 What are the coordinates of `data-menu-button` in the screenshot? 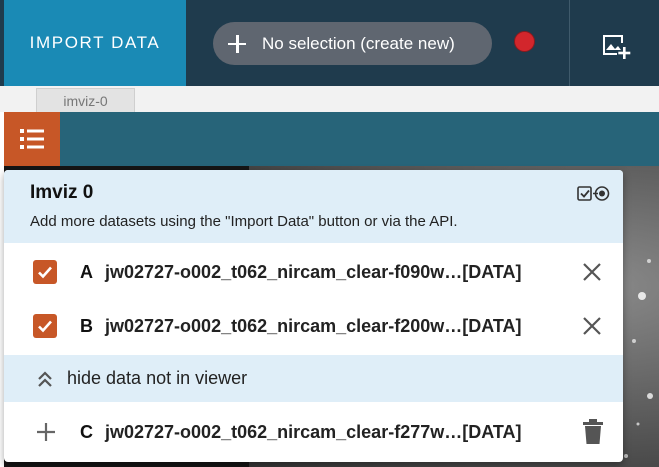 It's located at (32, 139).